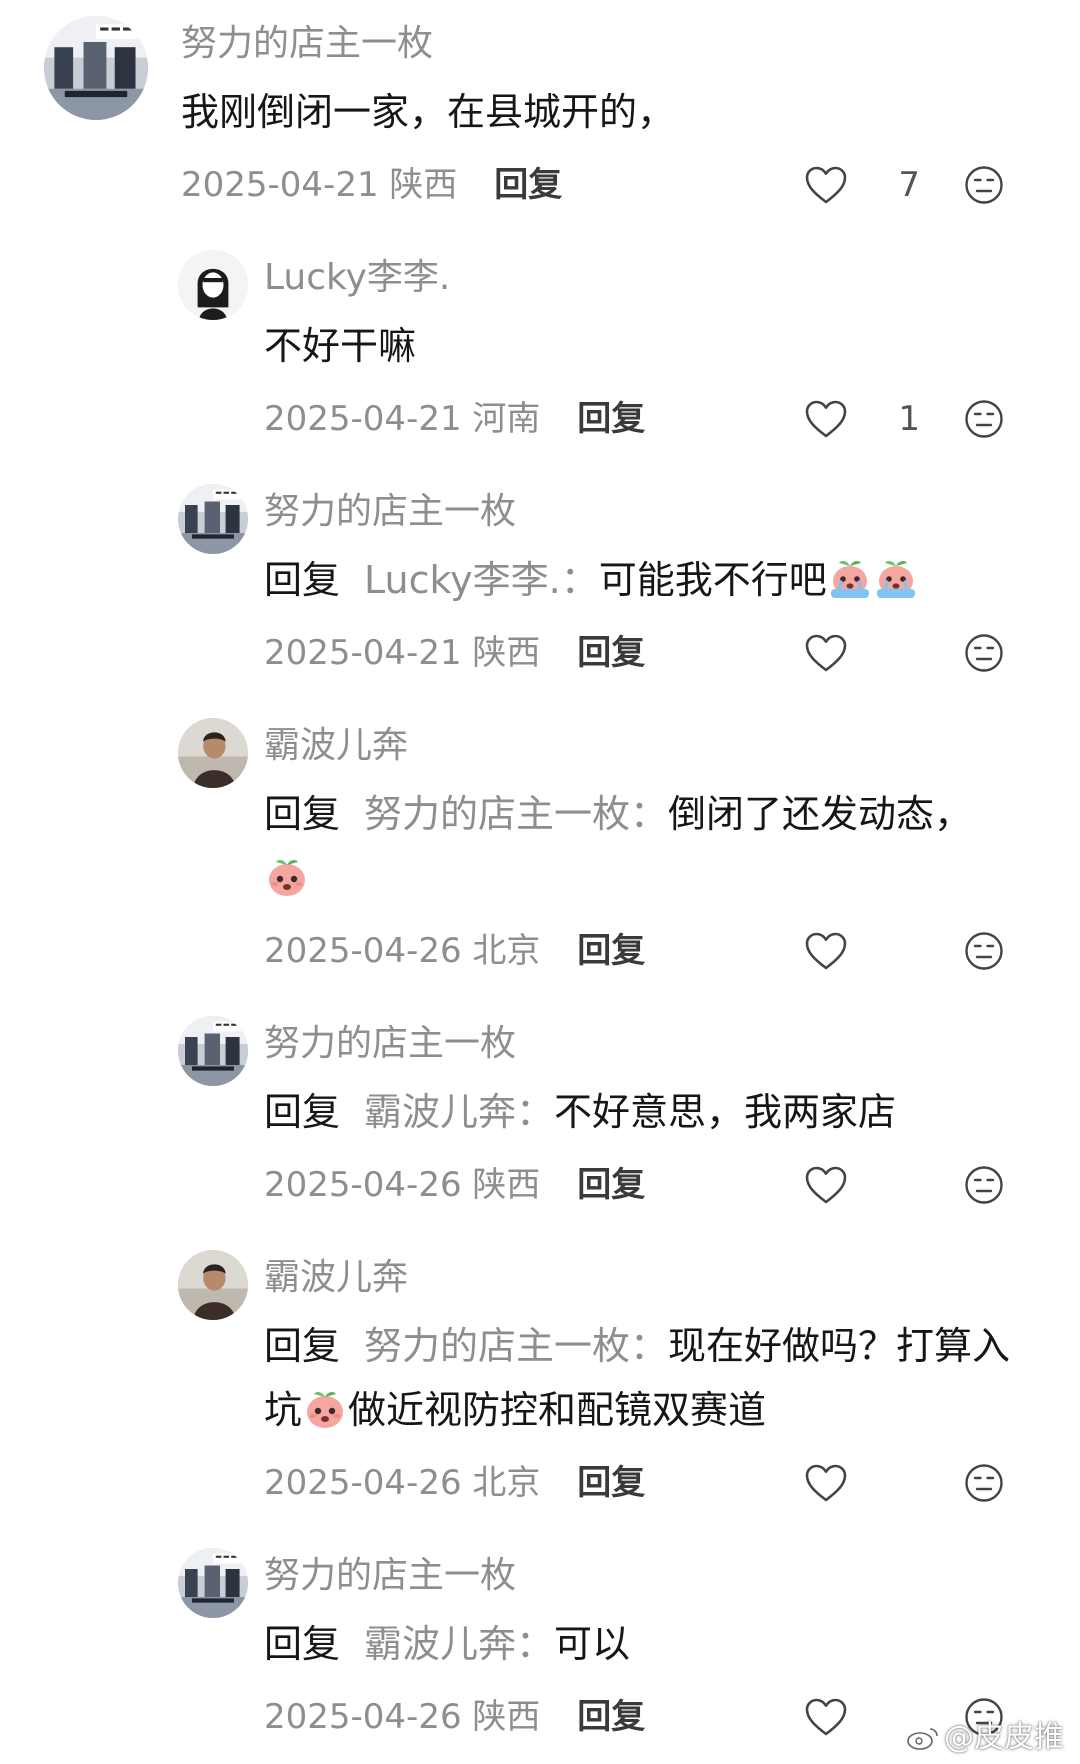 This screenshot has width=1080, height=1764. I want to click on comment-location: 河南, so click(506, 419).